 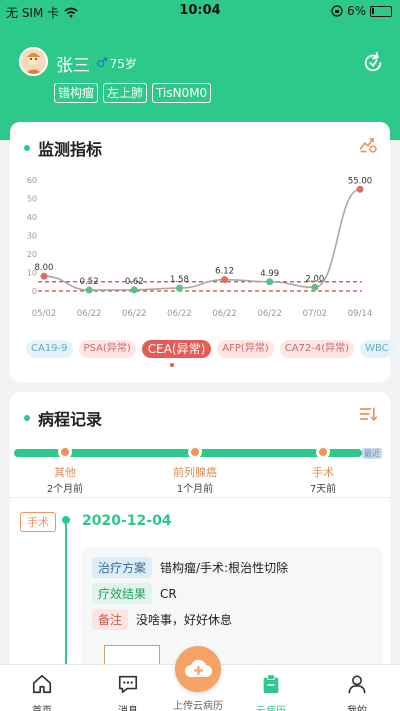 I want to click on patient-gender-age: ♂ 75岁, so click(x=116, y=63).